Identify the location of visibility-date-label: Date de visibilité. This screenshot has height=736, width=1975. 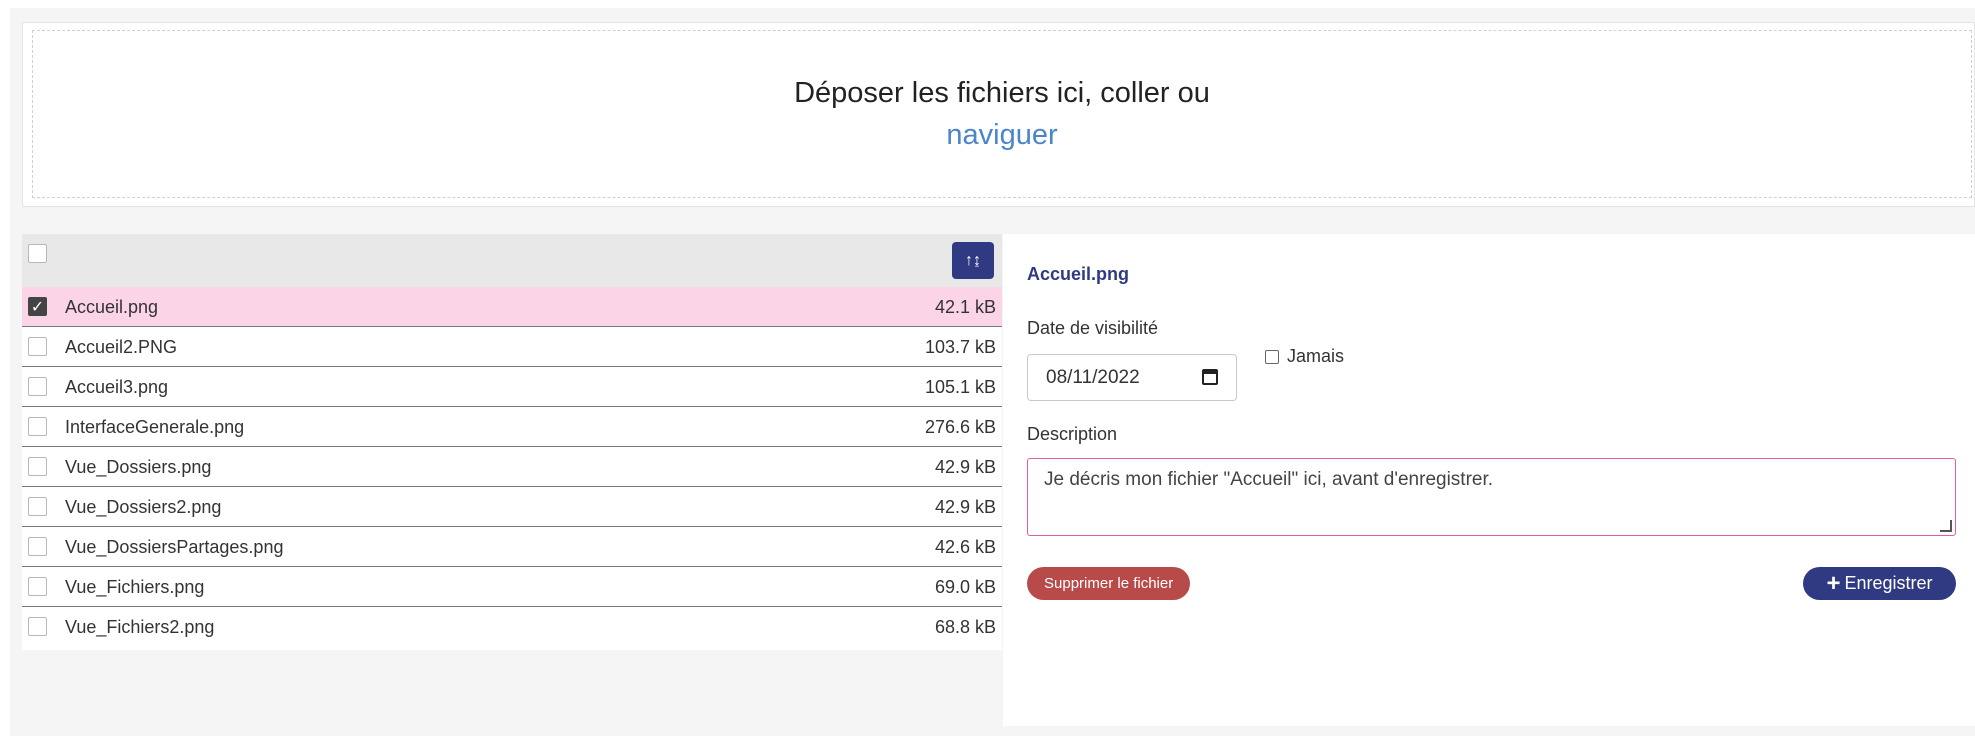
(1093, 328).